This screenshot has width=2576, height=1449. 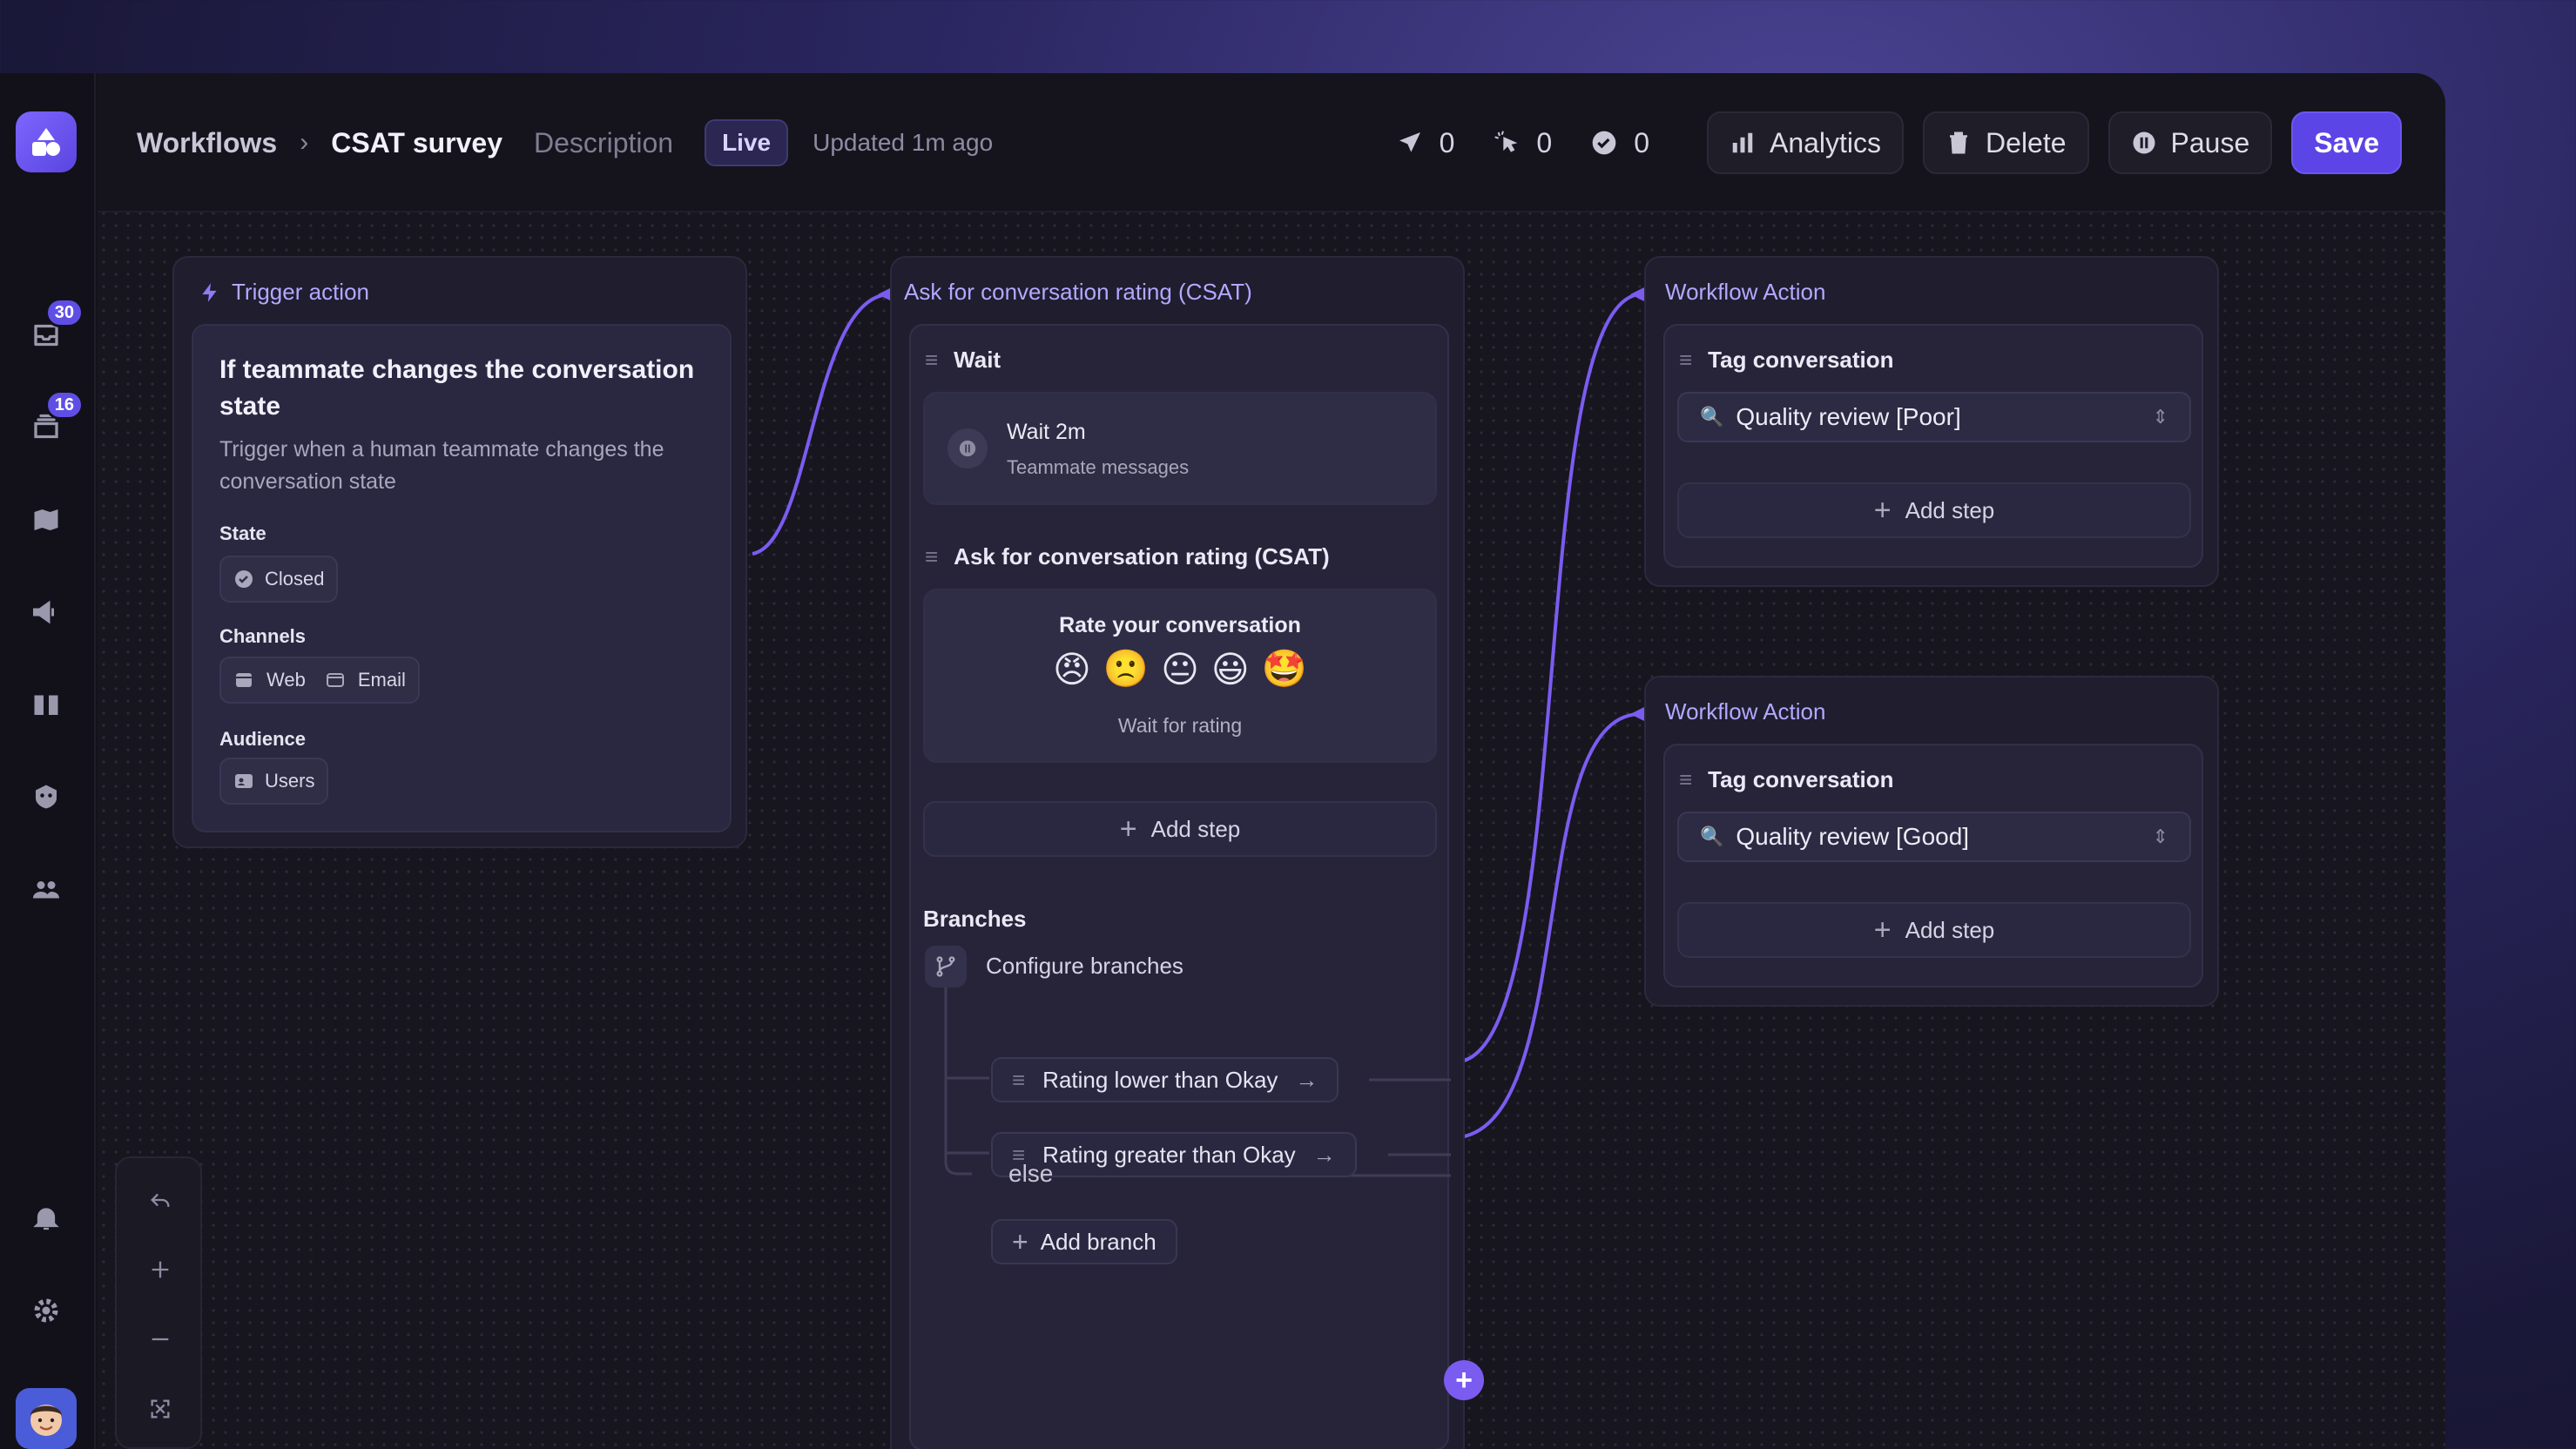 What do you see at coordinates (977, 360) in the screenshot?
I see `wait-label: Wait` at bounding box center [977, 360].